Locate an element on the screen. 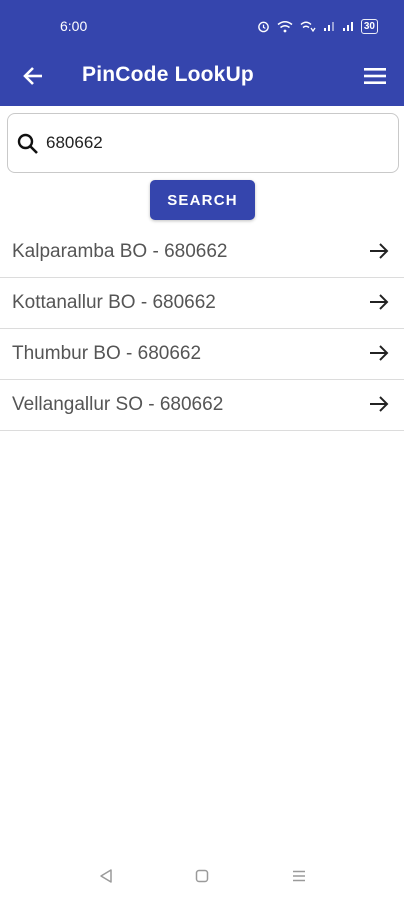 This screenshot has height=900, width=404. list-item: Thumbur BO - 680662 is located at coordinates (202, 354).